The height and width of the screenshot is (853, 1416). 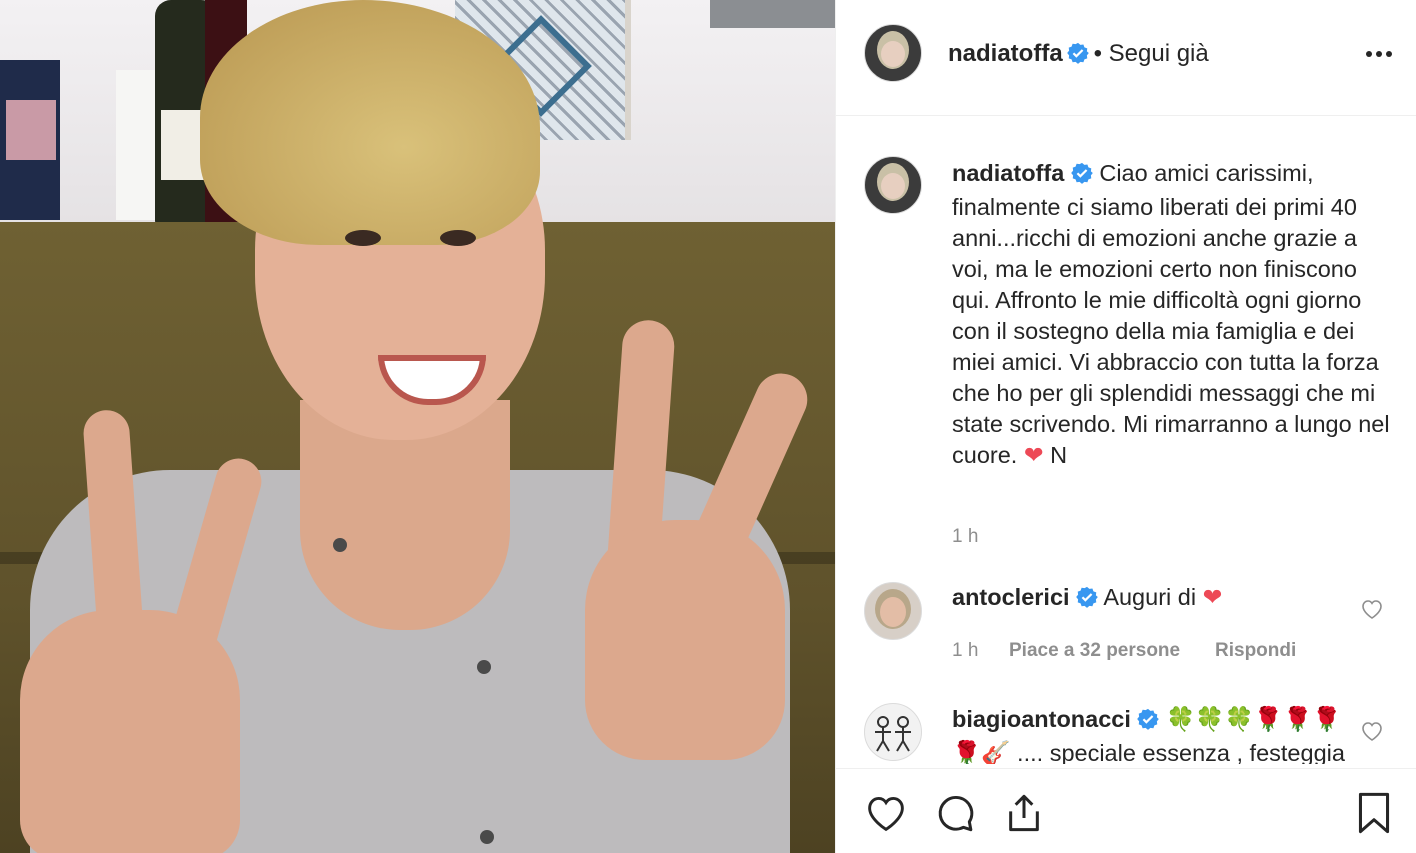 I want to click on heart-icon, so click(x=886, y=815).